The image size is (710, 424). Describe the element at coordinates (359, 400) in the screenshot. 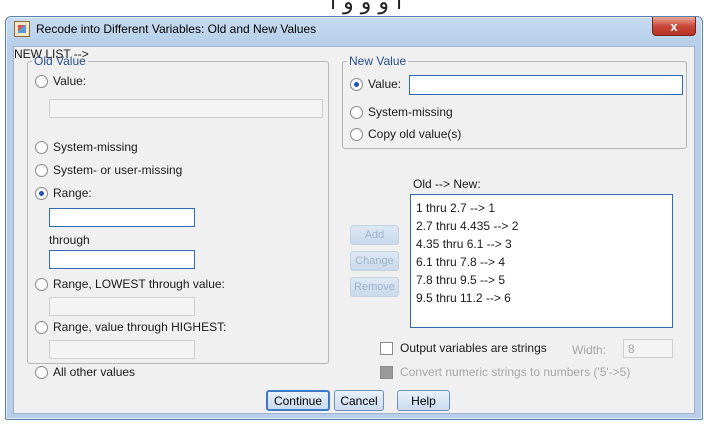

I see `cancel-button: Cancel` at that location.